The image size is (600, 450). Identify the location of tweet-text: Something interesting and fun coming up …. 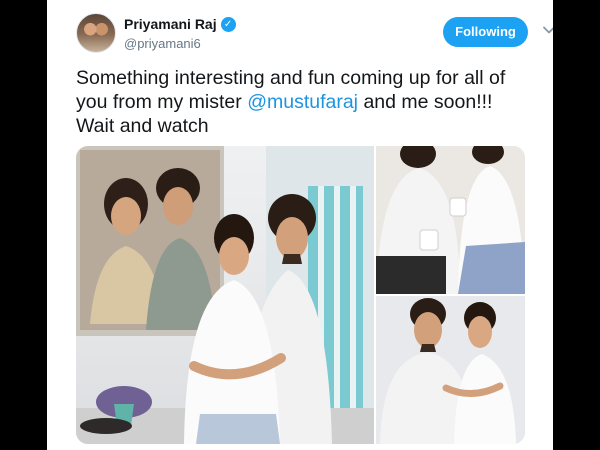
(306, 102).